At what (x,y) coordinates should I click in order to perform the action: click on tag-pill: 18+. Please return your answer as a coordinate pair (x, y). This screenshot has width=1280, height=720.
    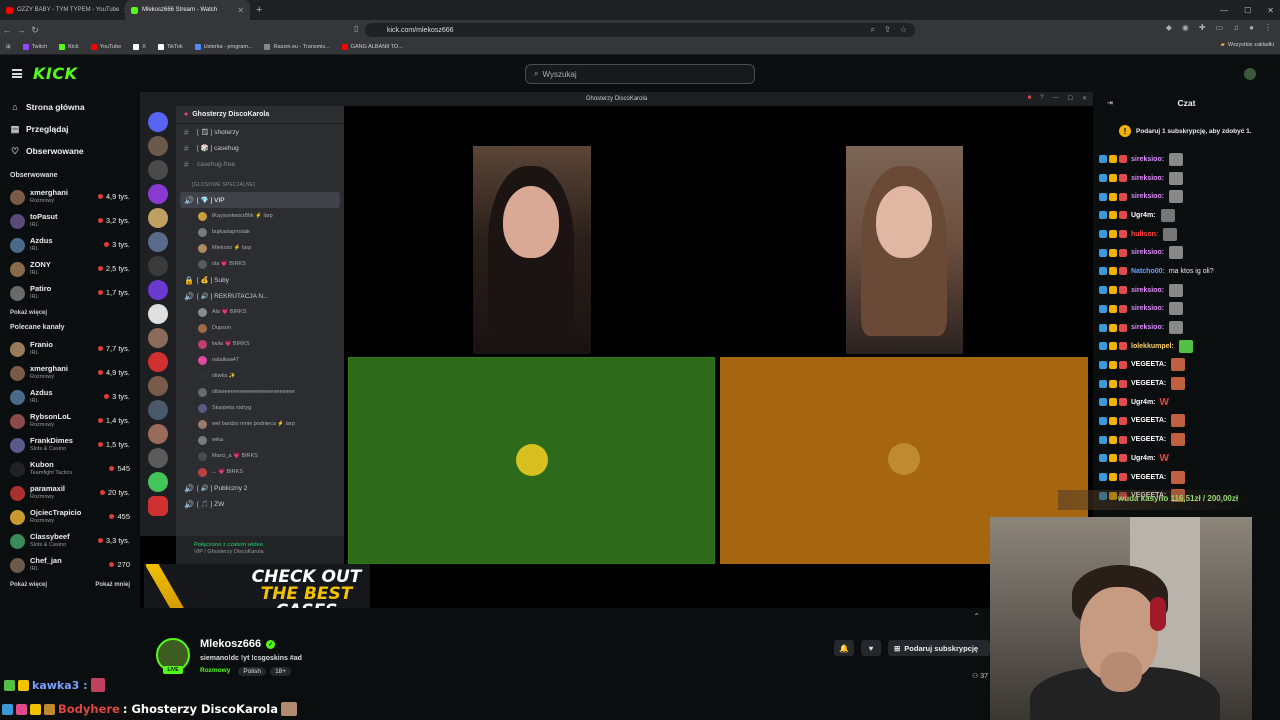
    Looking at the image, I should click on (281, 671).